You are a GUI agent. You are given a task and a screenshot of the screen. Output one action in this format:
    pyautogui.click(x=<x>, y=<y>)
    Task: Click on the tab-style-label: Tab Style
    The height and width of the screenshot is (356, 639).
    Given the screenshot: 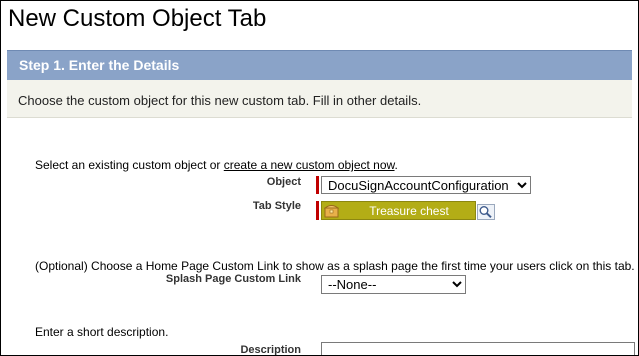 What is the action you would take?
    pyautogui.click(x=276, y=206)
    